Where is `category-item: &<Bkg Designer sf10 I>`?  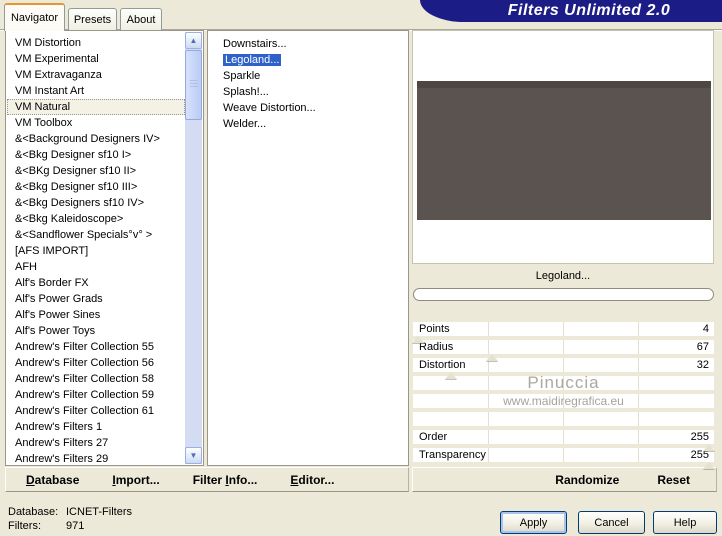
category-item: &<Bkg Designer sf10 I> is located at coordinates (96, 155).